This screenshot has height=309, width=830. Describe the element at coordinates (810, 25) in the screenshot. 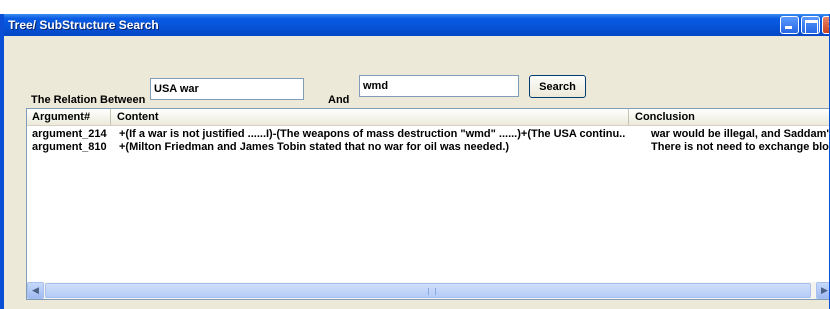

I see `maximize-icon` at that location.